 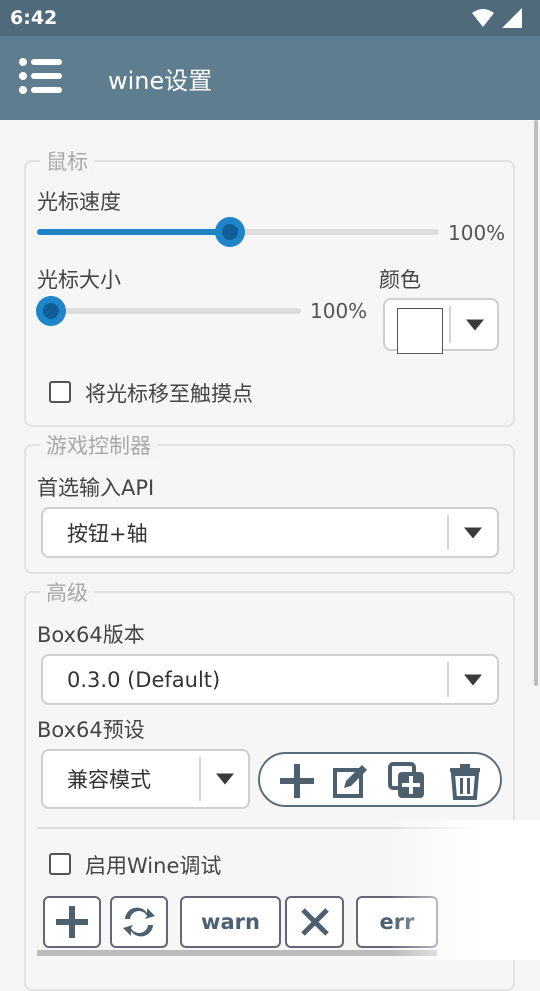 I want to click on duplicate-icon, so click(x=407, y=781).